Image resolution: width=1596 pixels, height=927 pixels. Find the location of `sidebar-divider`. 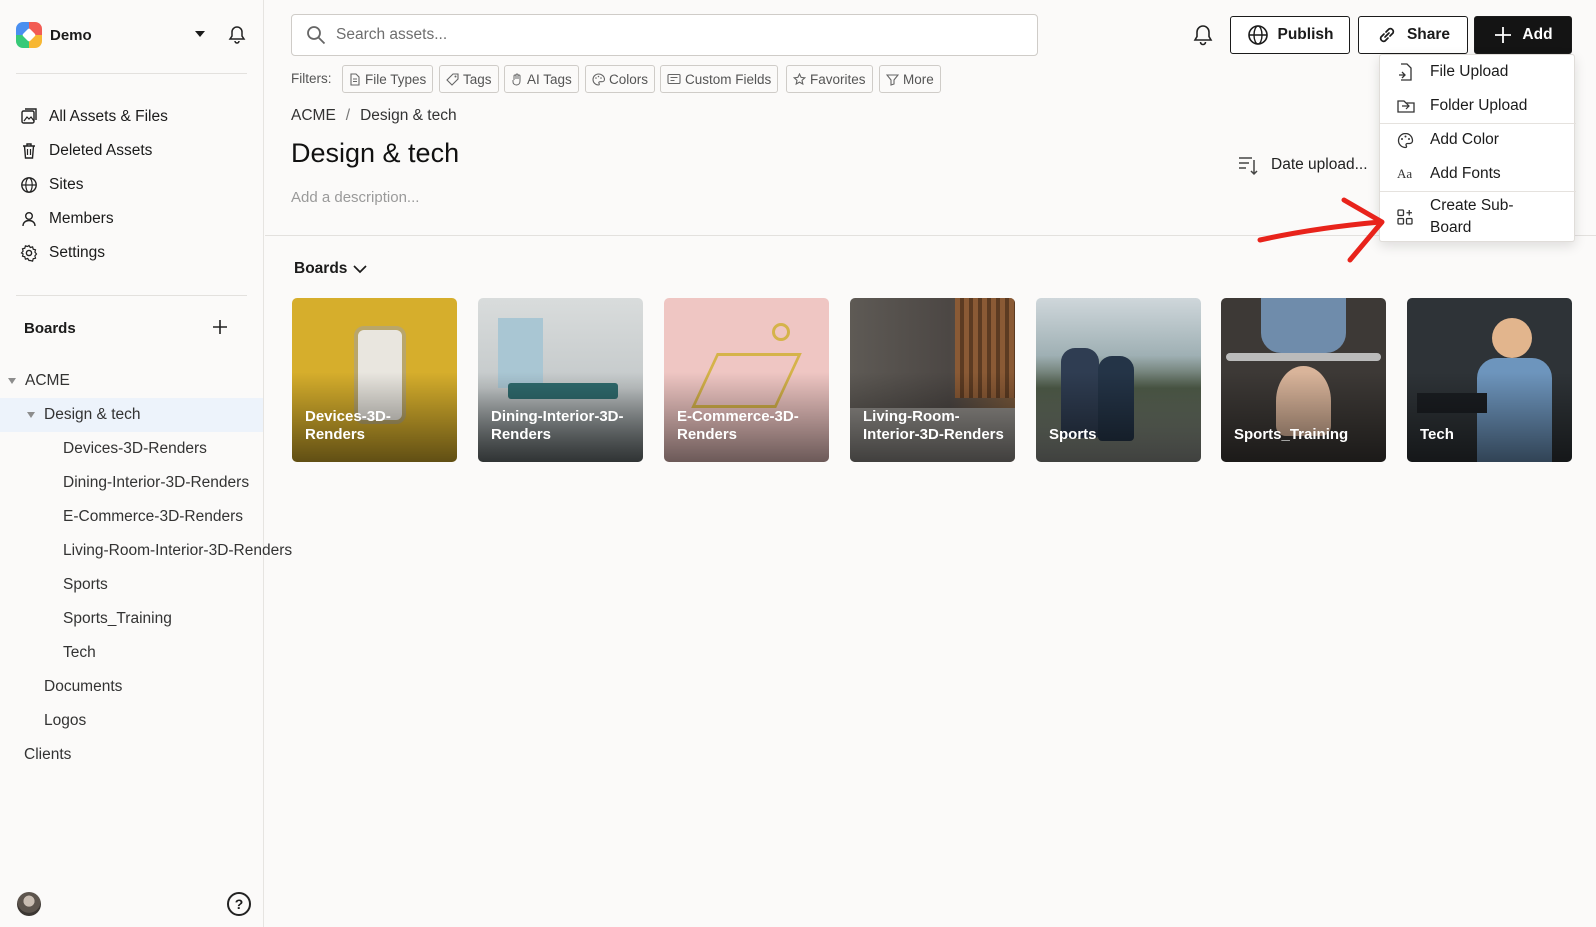

sidebar-divider is located at coordinates (131, 73).